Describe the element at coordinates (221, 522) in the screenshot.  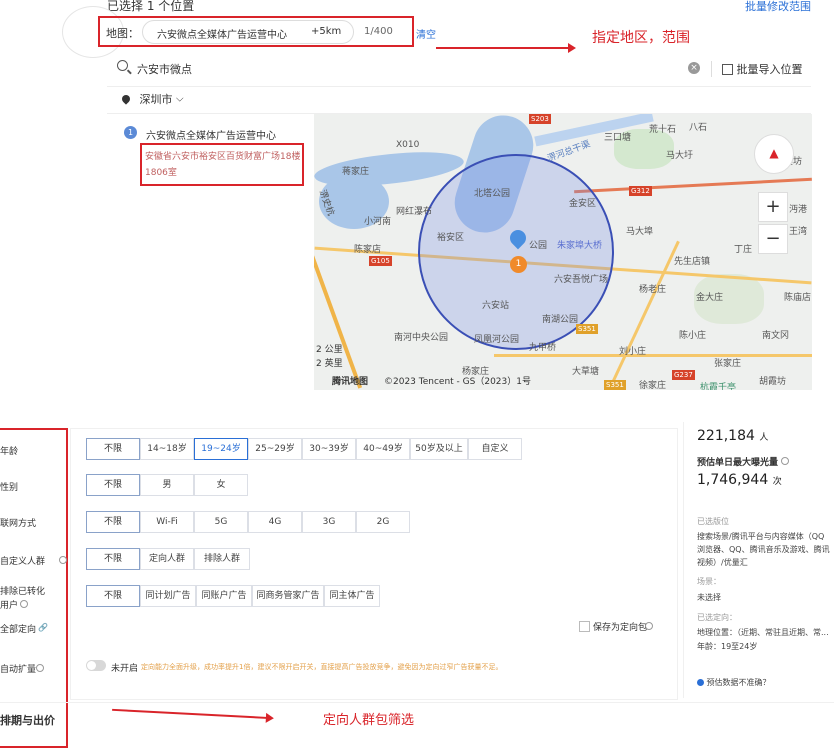
I see `network-option-5g: 5G` at that location.